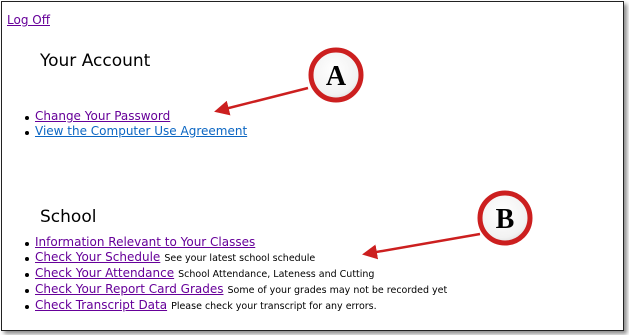 Image resolution: width=629 pixels, height=335 pixels. I want to click on arrow-b-icon, so click(421, 246).